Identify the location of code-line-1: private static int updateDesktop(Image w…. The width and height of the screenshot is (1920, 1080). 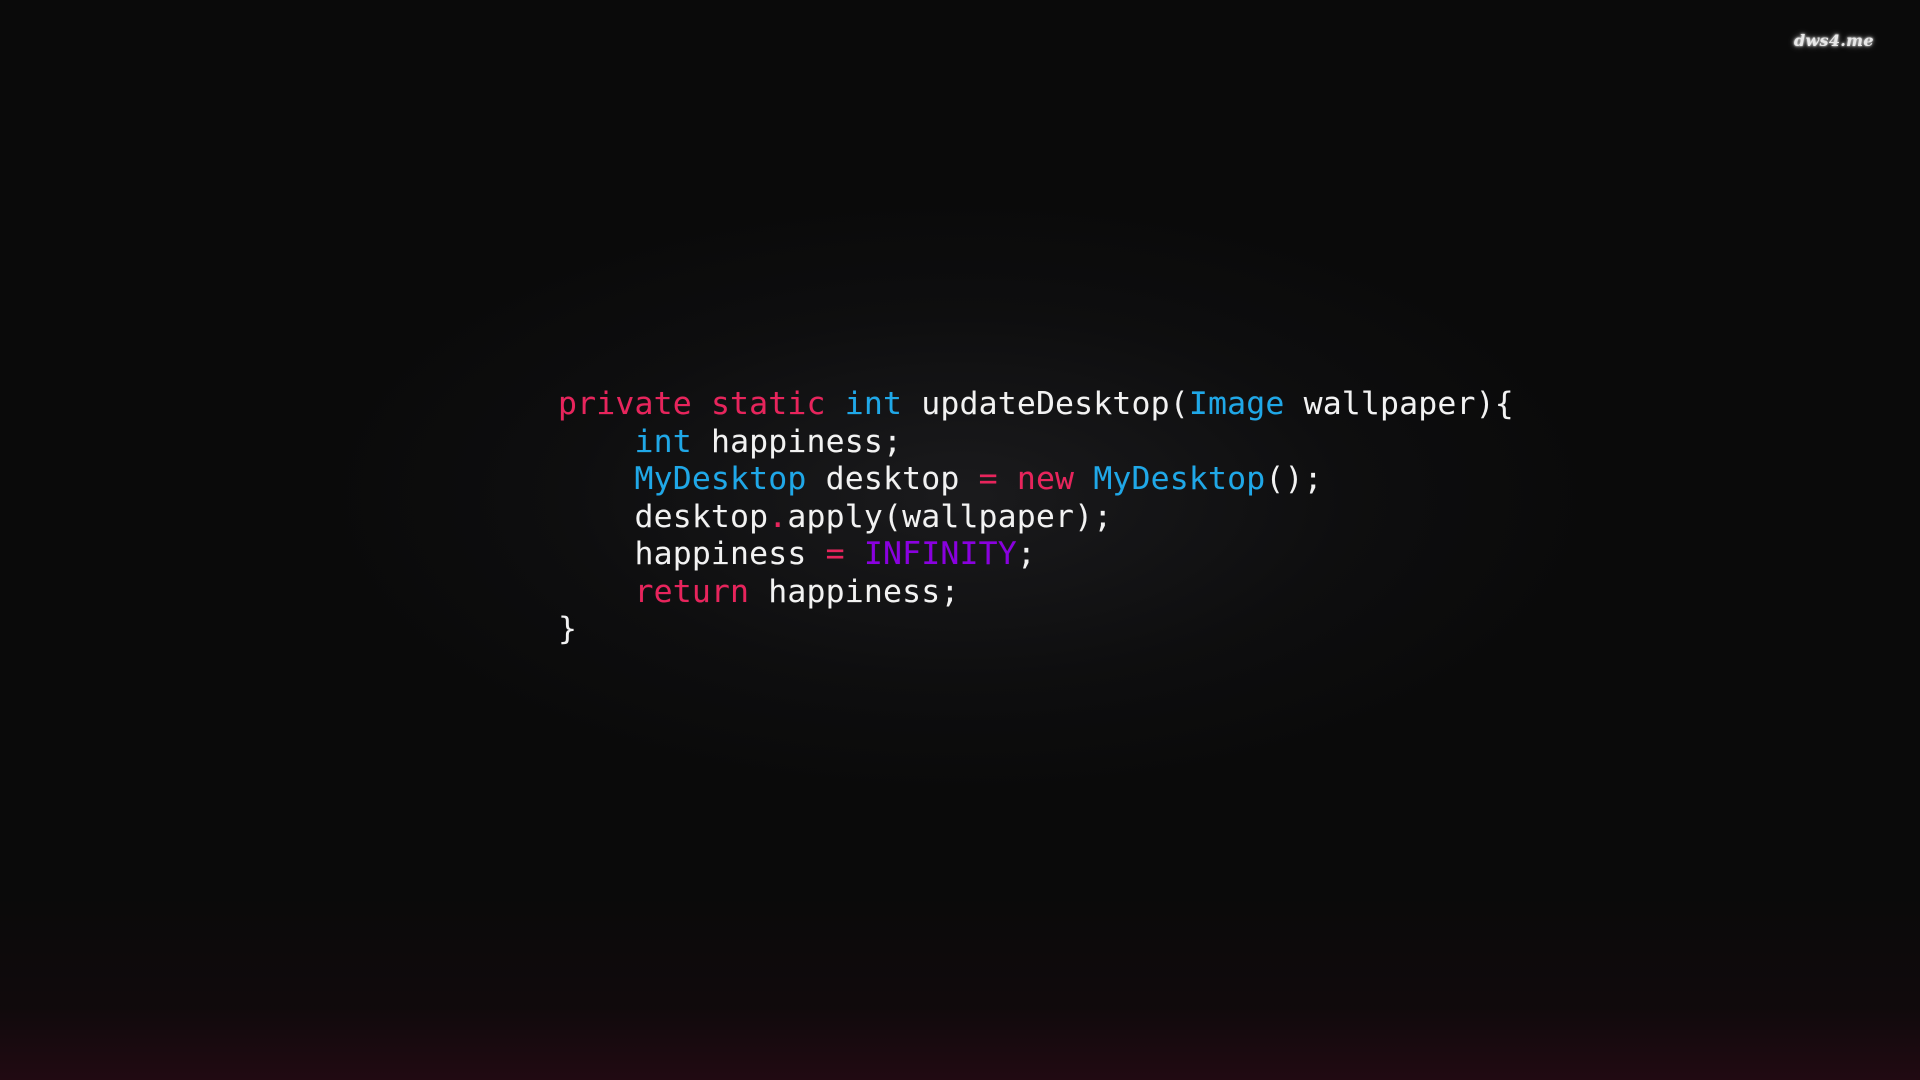
(1036, 405).